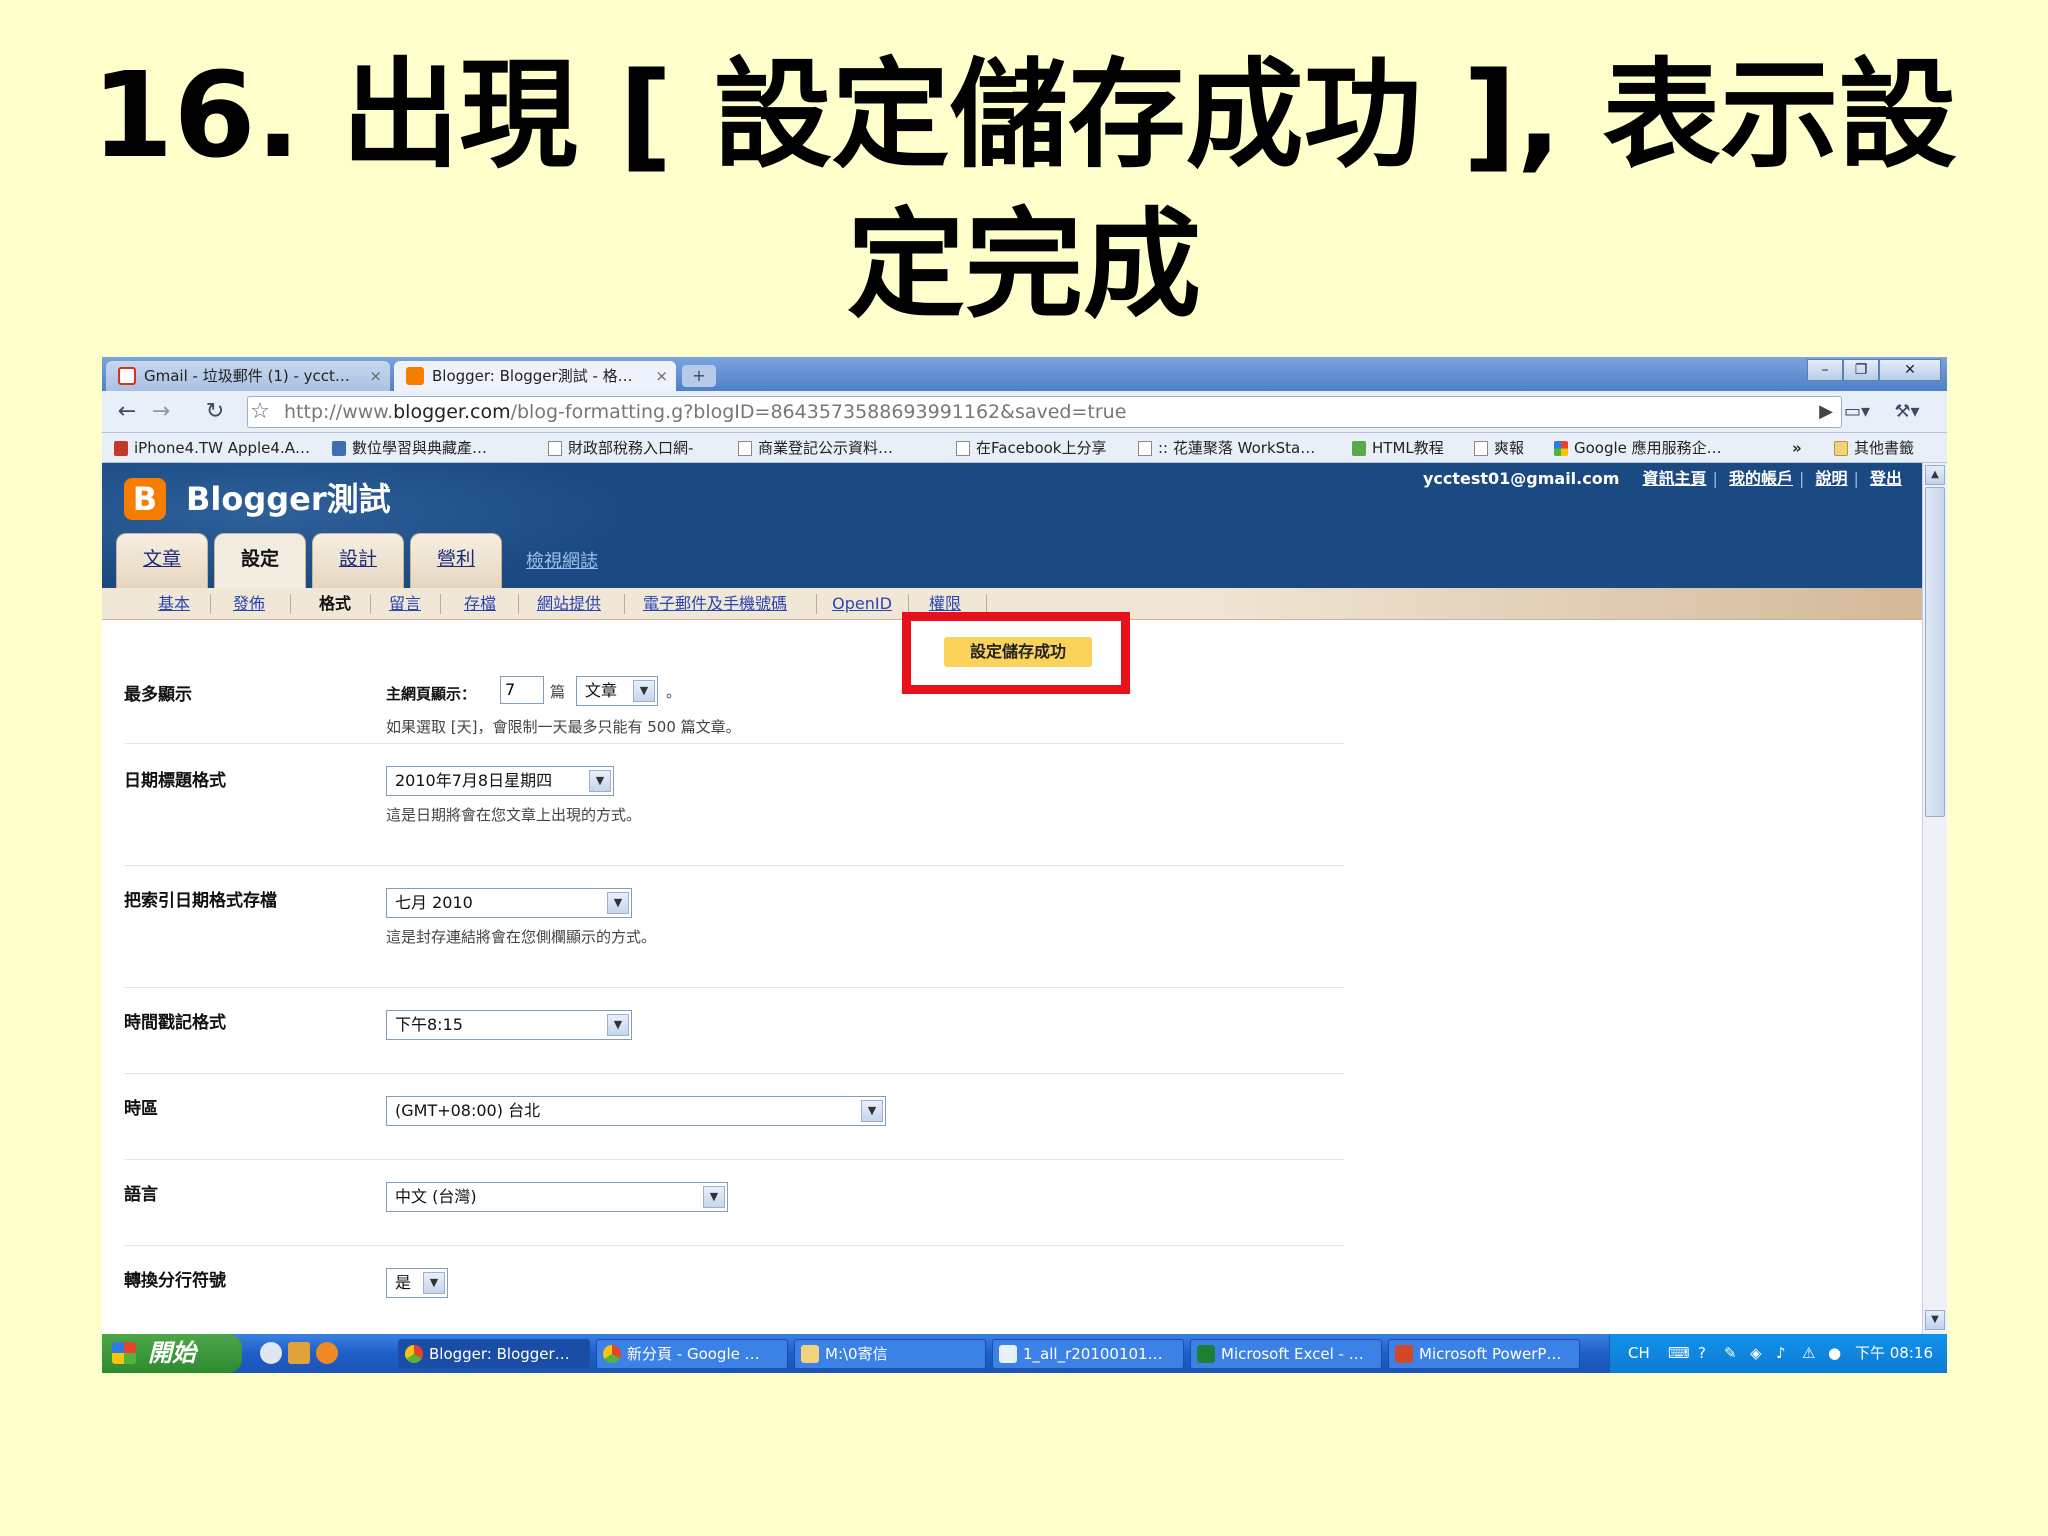 The width and height of the screenshot is (2048, 1536). I want to click on dashboard-link: 資訊主頁, so click(1674, 478).